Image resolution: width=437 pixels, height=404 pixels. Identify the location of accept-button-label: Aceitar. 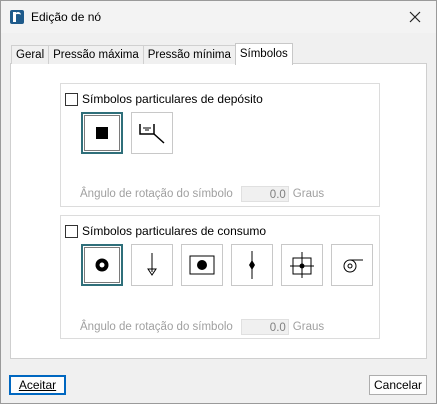
(37, 385).